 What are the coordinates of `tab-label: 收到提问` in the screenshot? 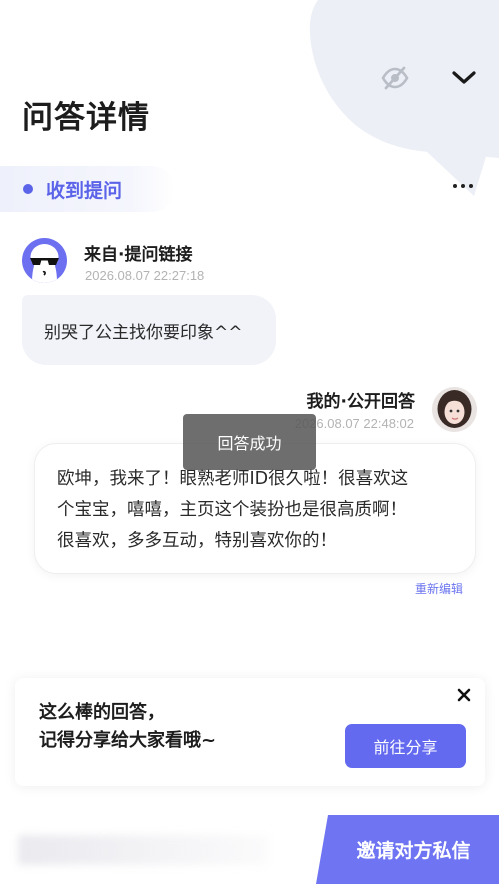 It's located at (84, 190).